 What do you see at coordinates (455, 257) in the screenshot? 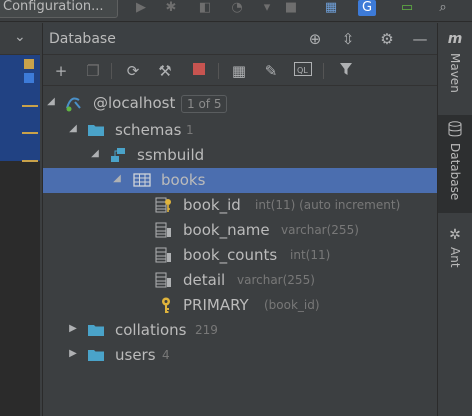
I see `ant-tab-label: Ant` at bounding box center [455, 257].